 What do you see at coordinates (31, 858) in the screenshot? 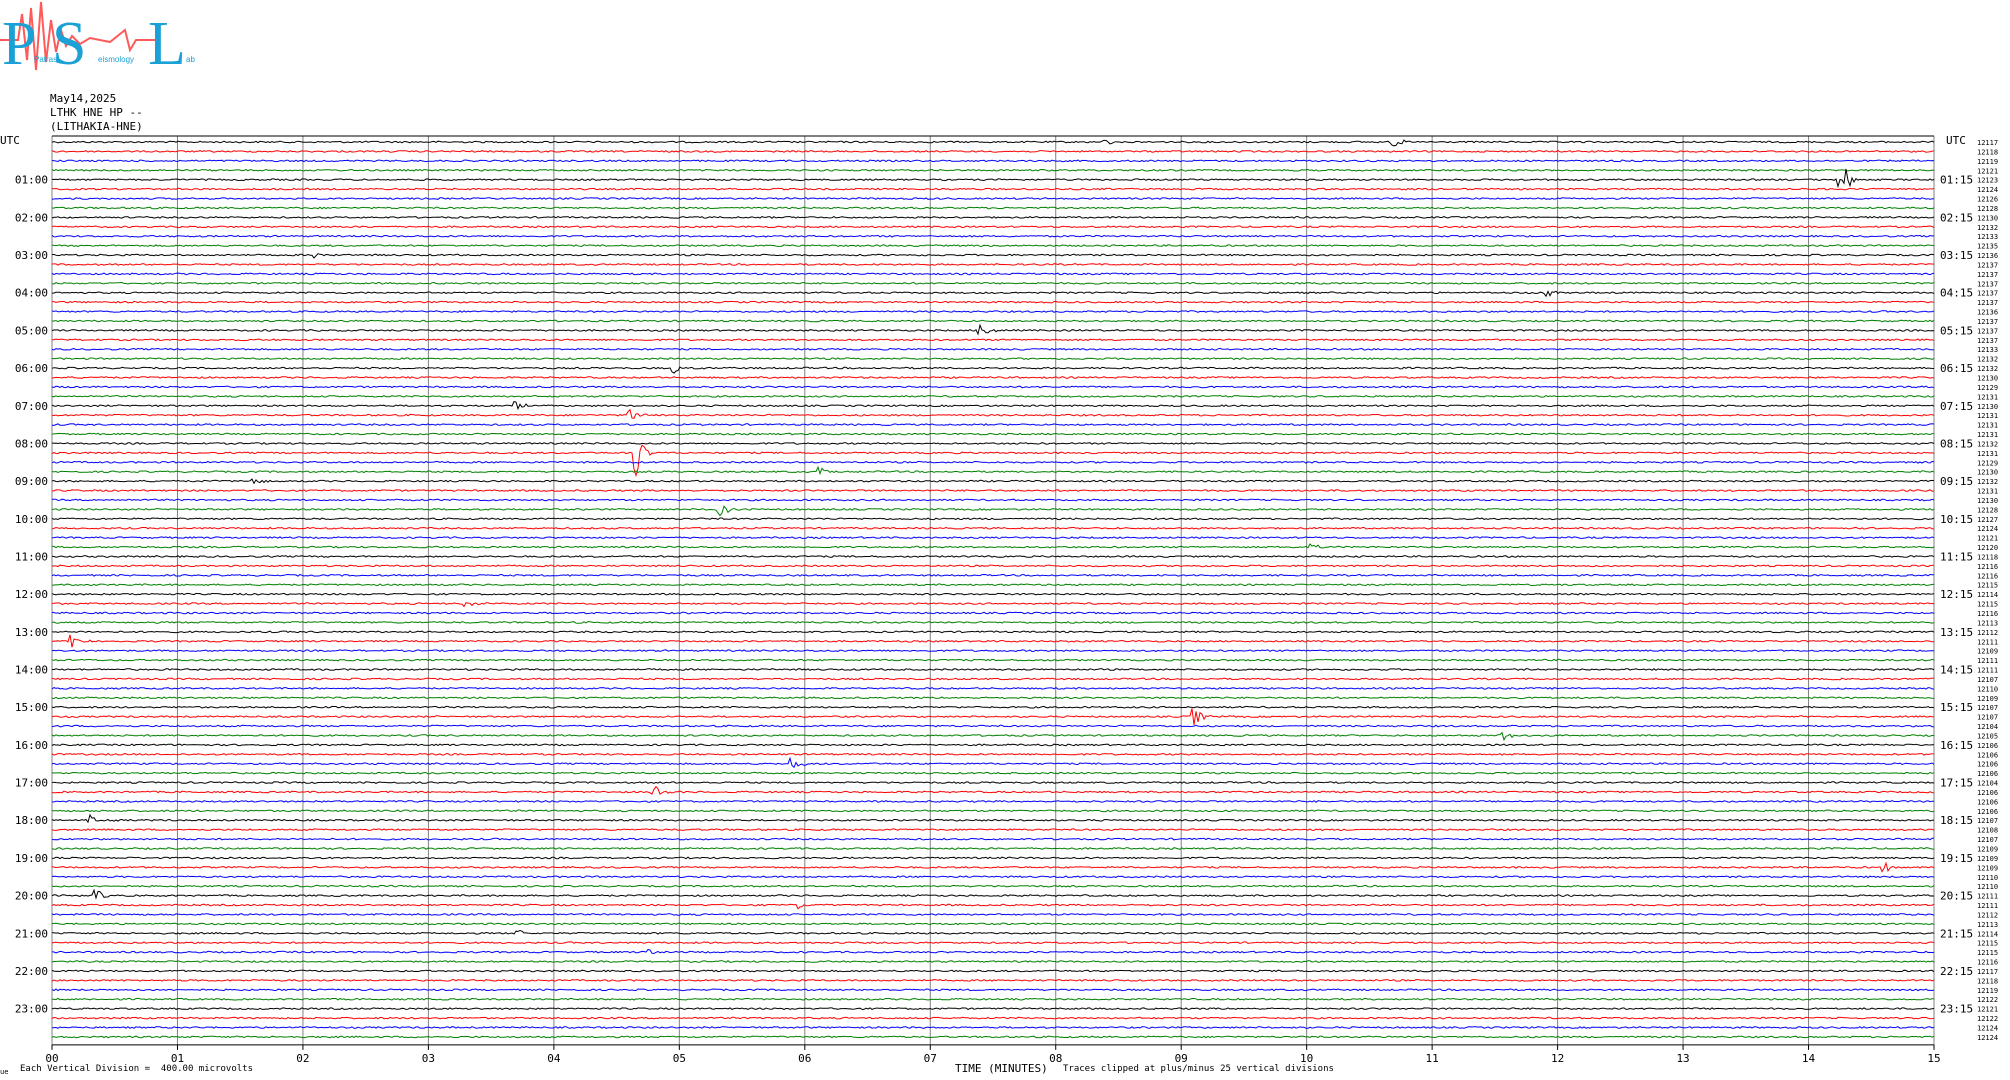
I see `hour-label-left: 19:00` at bounding box center [31, 858].